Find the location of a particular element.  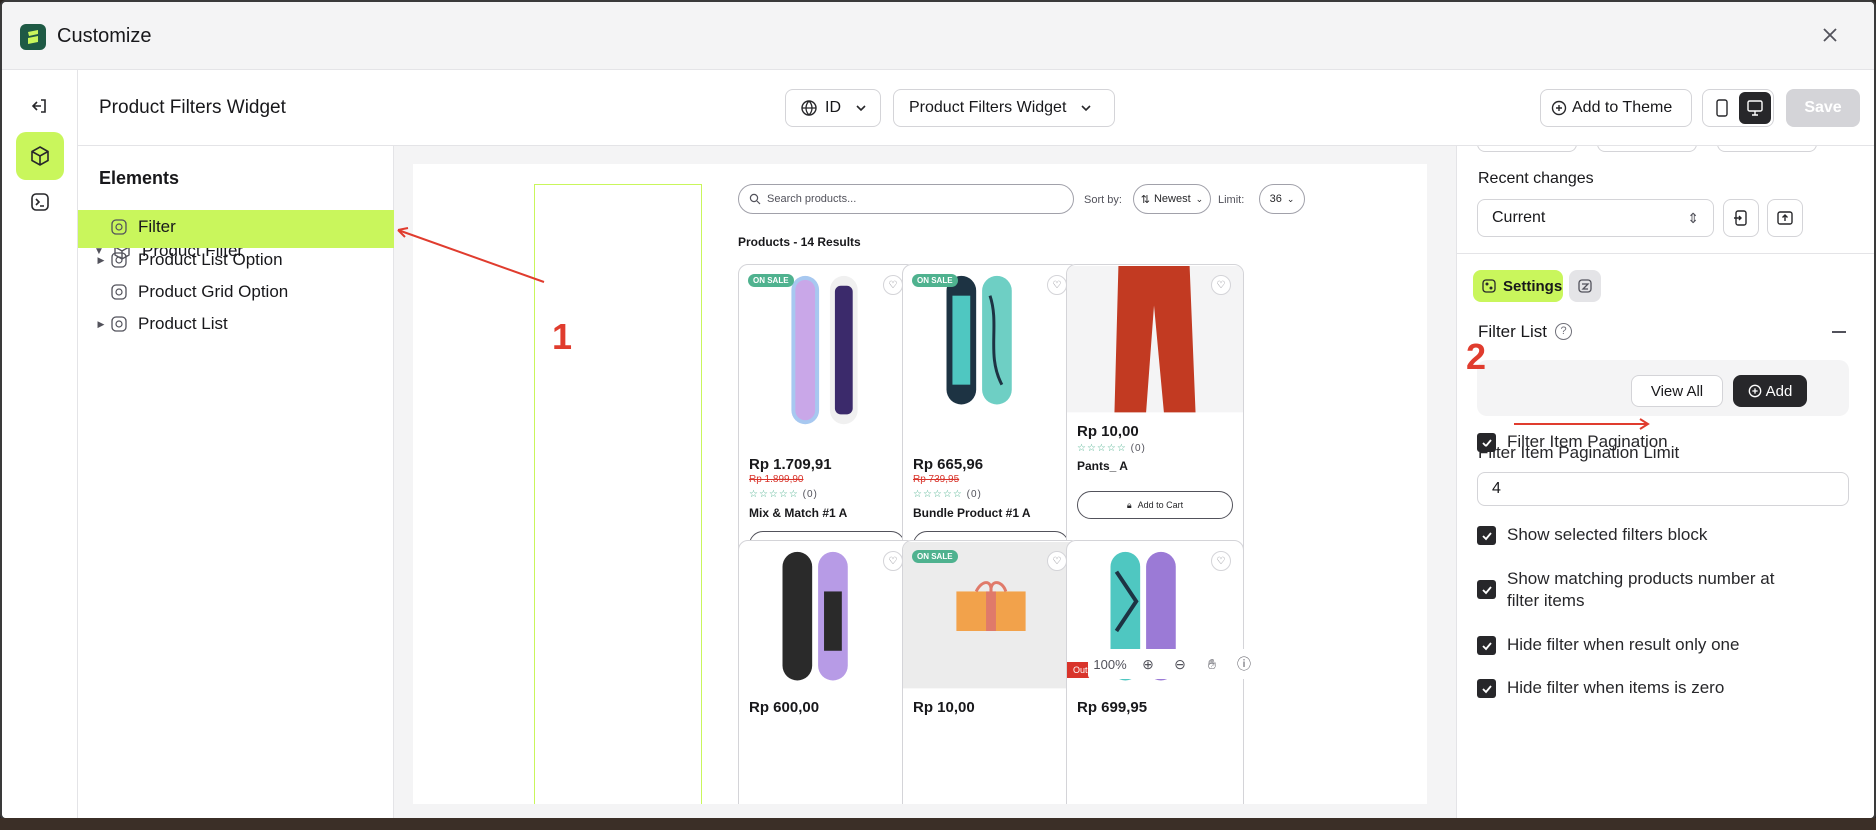

product-card: ON SALE ♡ Rp 10,00 is located at coordinates (991, 672).